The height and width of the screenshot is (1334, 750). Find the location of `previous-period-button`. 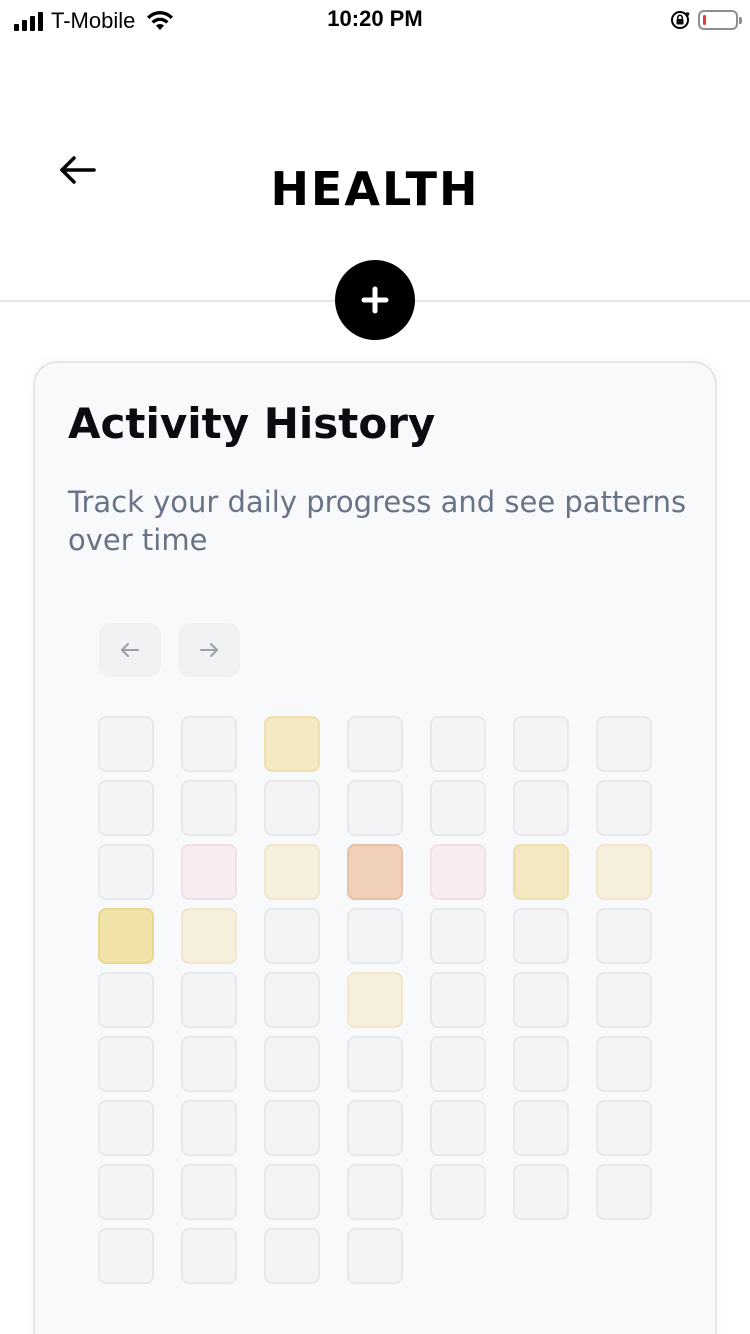

previous-period-button is located at coordinates (130, 650).